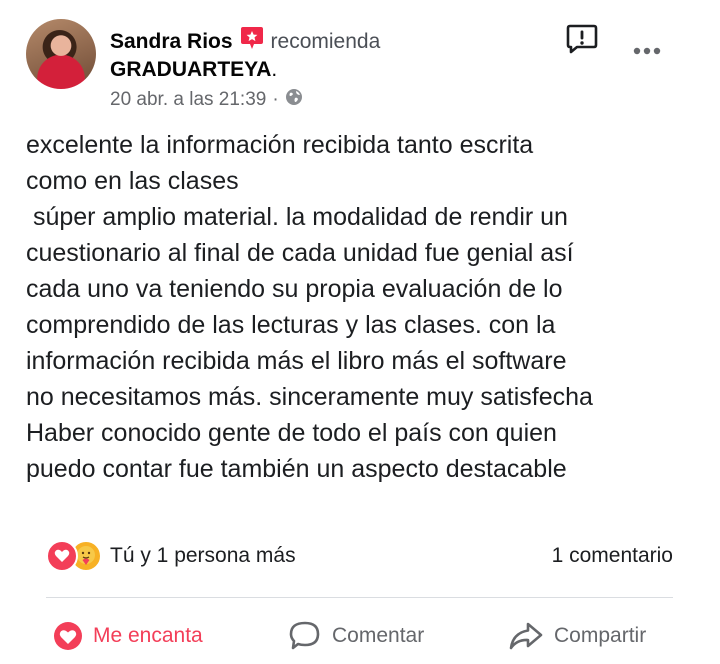 The height and width of the screenshot is (664, 720). What do you see at coordinates (171, 42) in the screenshot?
I see `author-name: Sandra Rios` at bounding box center [171, 42].